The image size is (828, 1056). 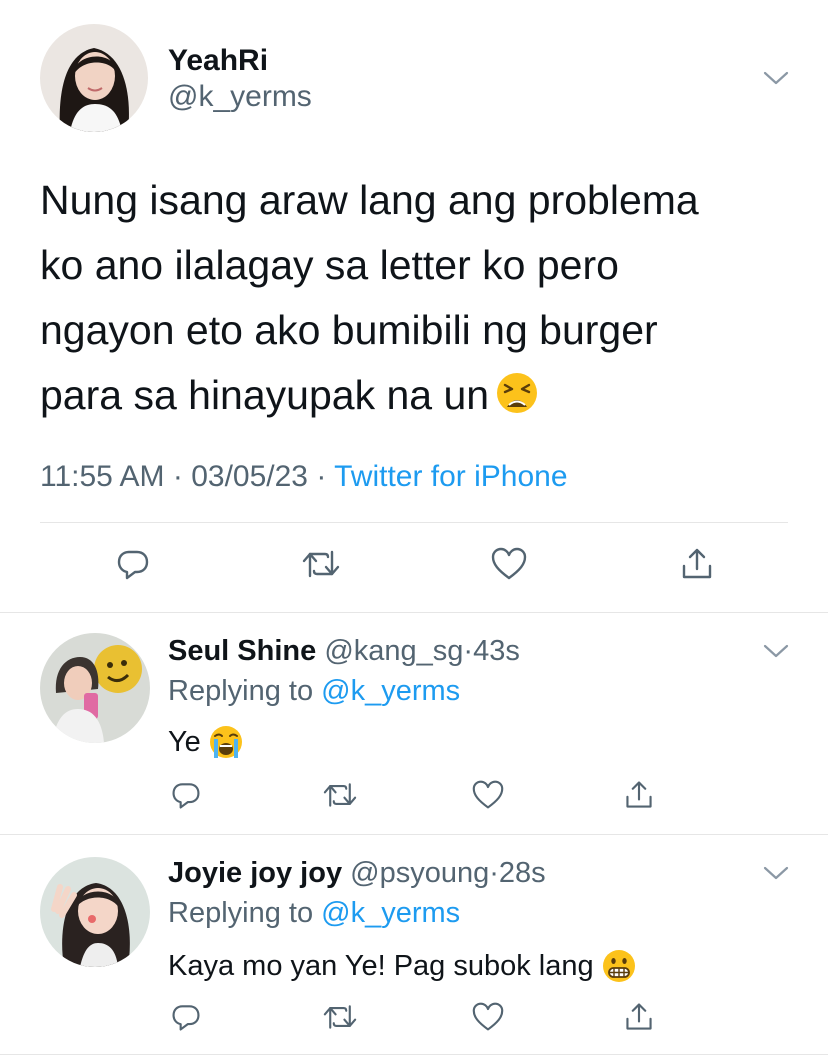 I want to click on reply-time: 43s, so click(x=496, y=651).